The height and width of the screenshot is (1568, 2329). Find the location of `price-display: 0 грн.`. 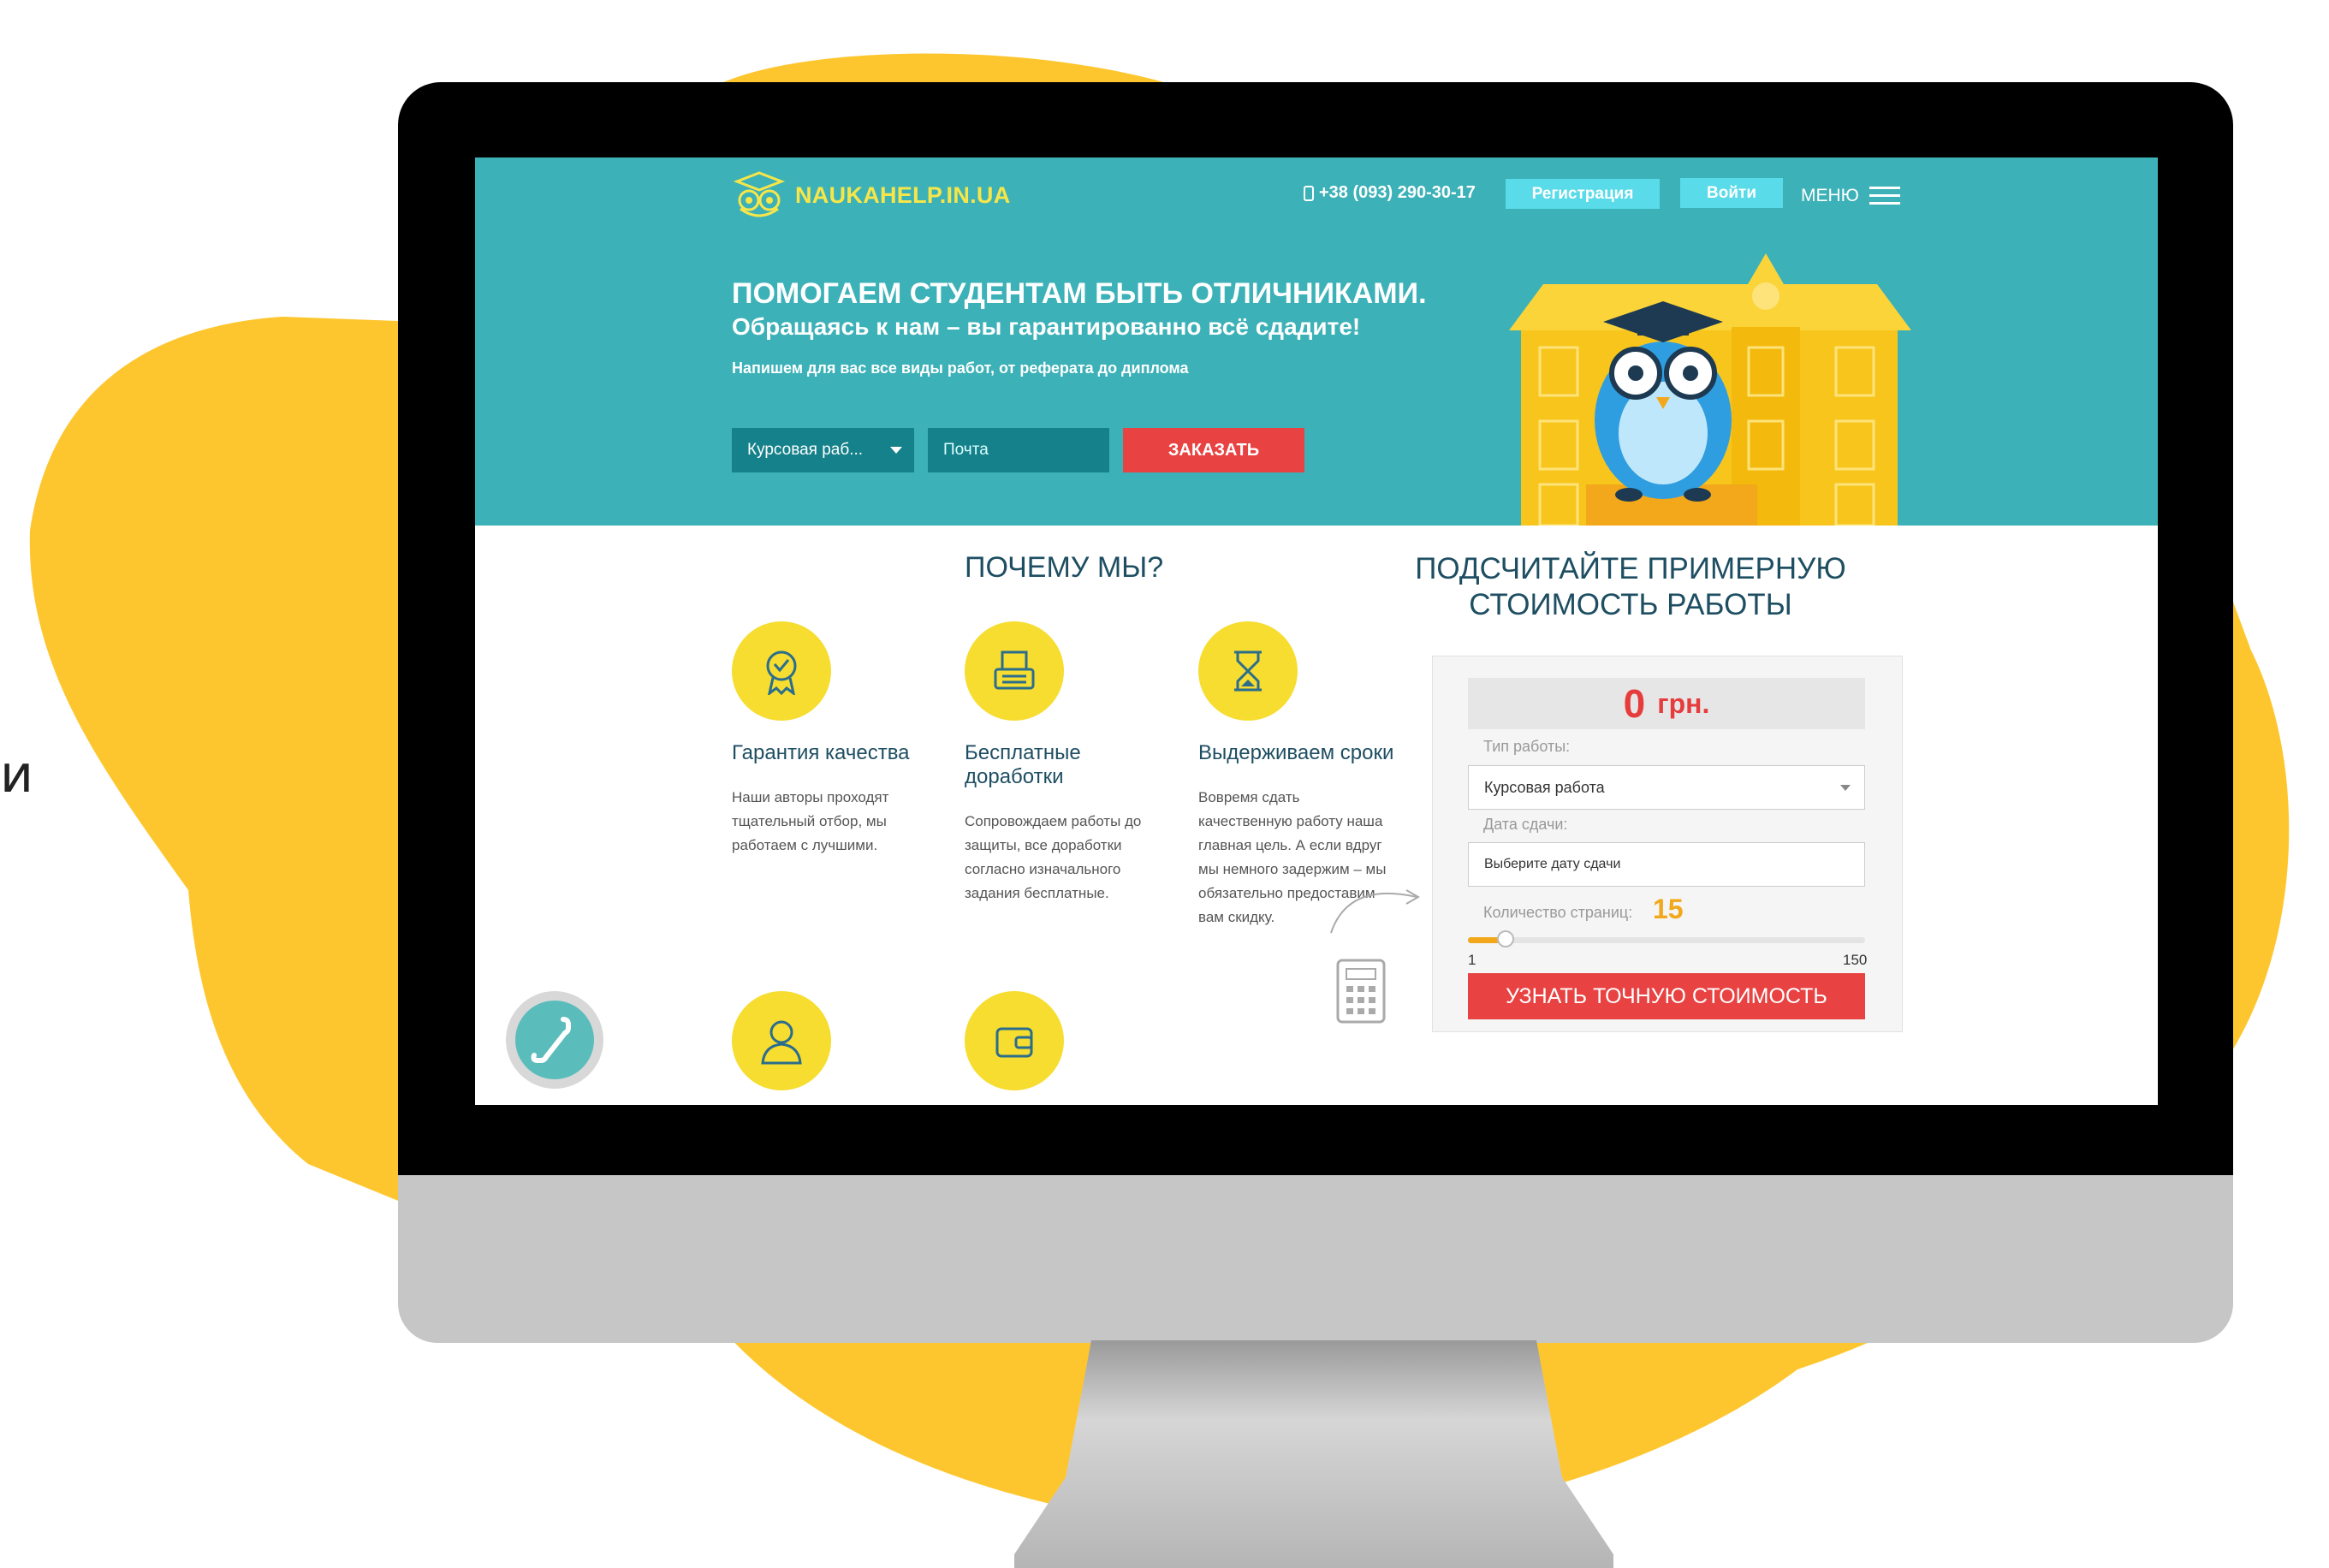

price-display: 0 грн. is located at coordinates (1666, 703).